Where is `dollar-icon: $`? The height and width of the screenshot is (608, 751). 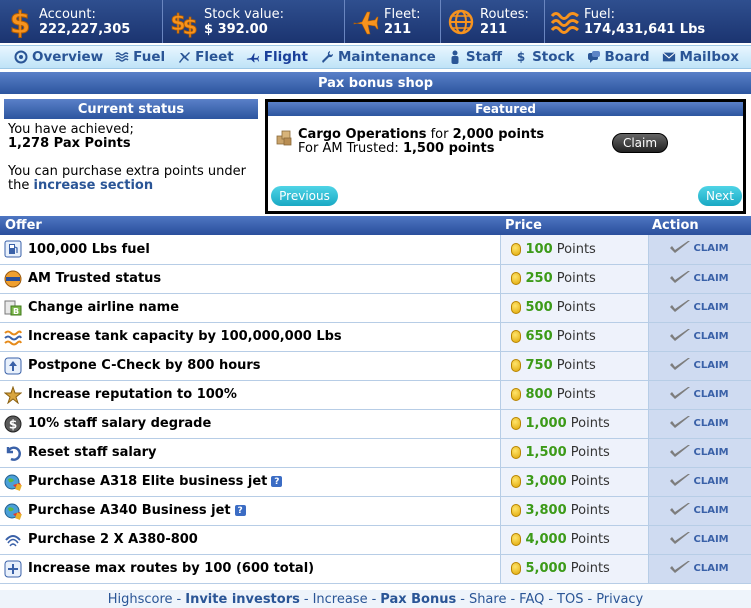 dollar-icon: $ is located at coordinates (20, 22).